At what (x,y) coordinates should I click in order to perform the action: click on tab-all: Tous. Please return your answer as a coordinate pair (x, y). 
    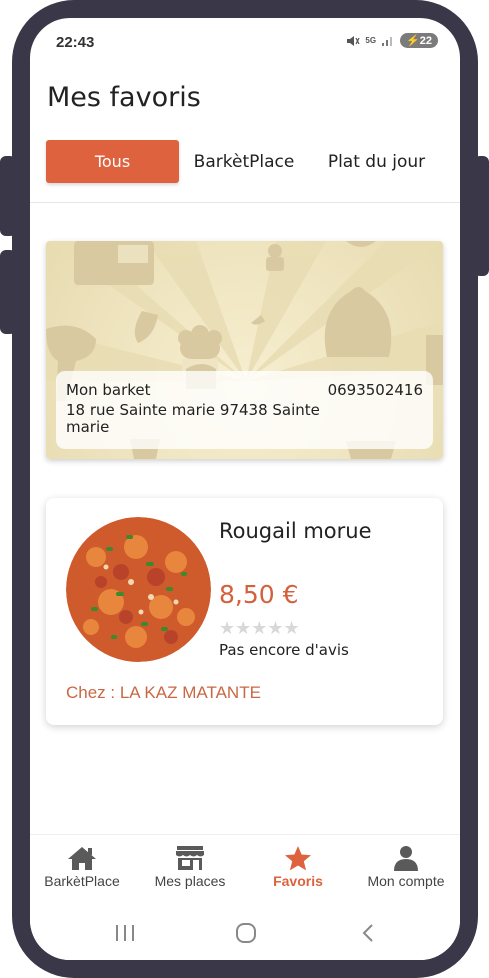
    Looking at the image, I should click on (112, 161).